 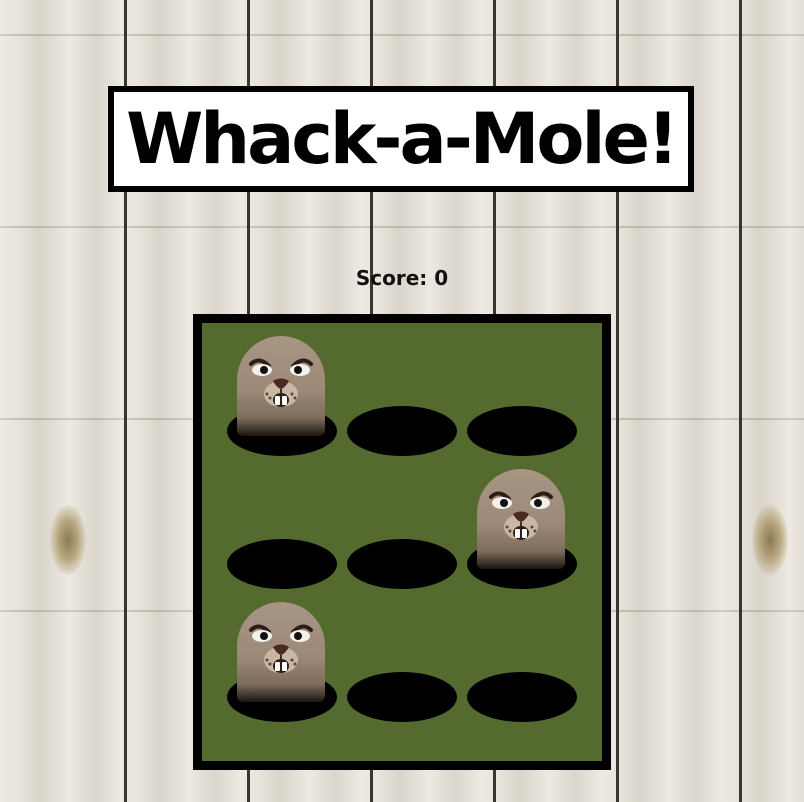 What do you see at coordinates (402, 278) in the screenshot?
I see `score-display: Score: 0` at bounding box center [402, 278].